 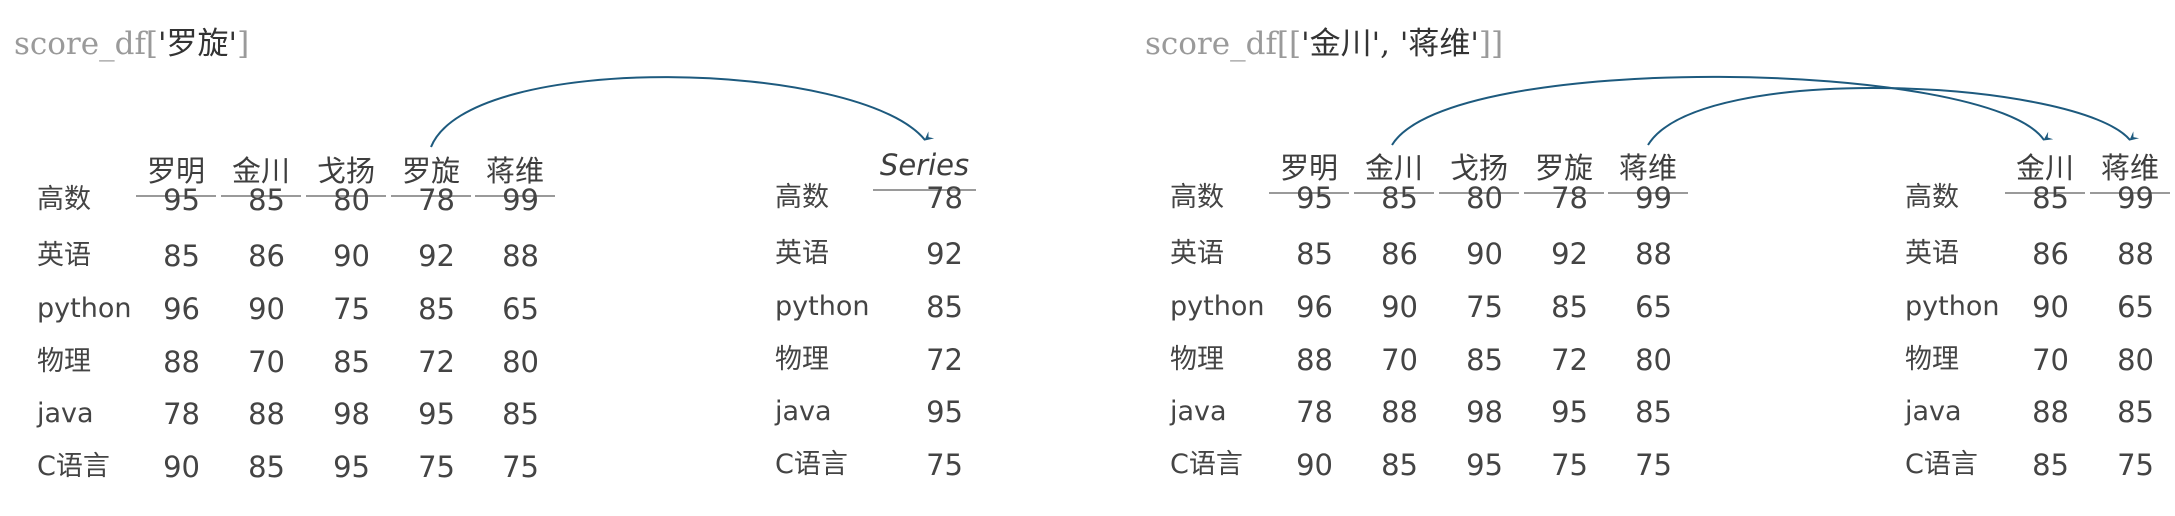 I want to click on arrow-金川-to-result, so click(x=1722, y=110).